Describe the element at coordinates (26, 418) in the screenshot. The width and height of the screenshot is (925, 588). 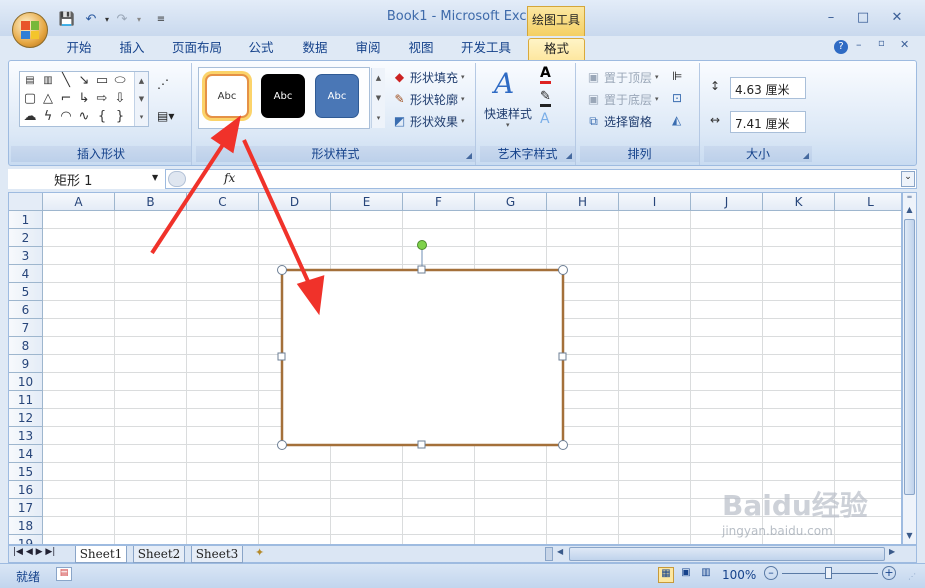
I see `row-header: 12` at that location.